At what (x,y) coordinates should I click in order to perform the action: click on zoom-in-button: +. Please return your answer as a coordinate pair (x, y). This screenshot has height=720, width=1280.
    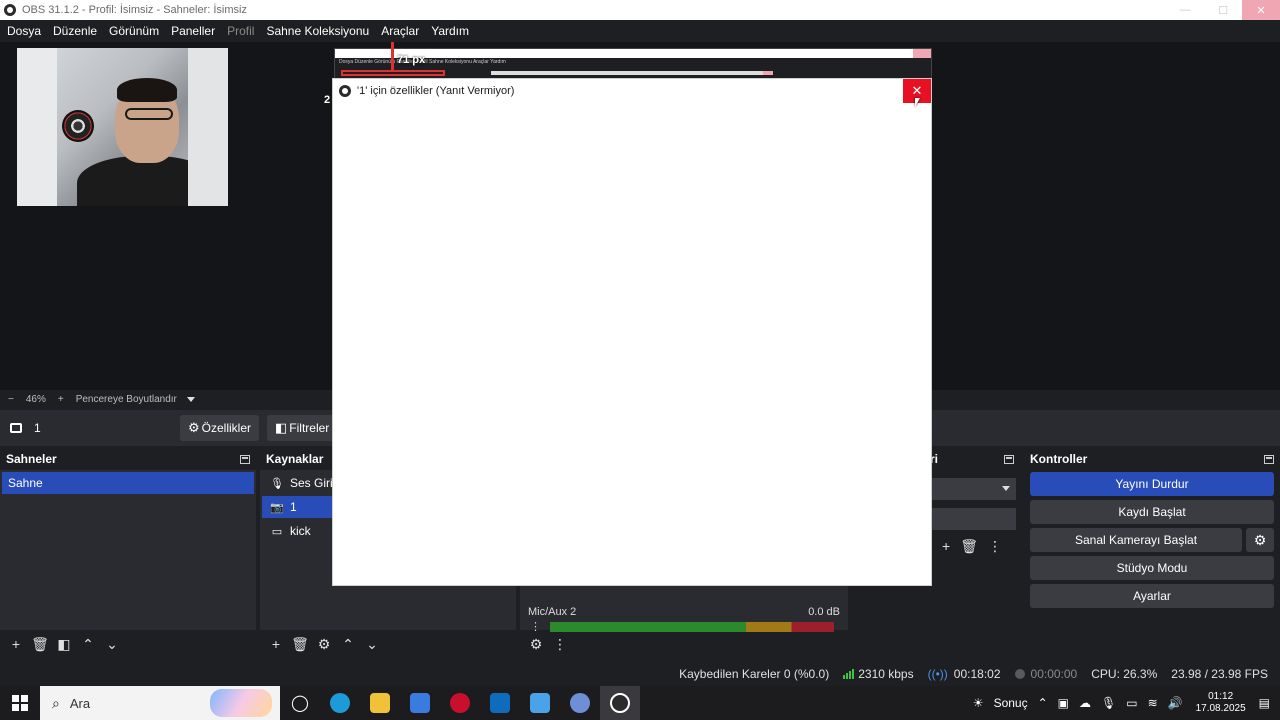
    Looking at the image, I should click on (61, 399).